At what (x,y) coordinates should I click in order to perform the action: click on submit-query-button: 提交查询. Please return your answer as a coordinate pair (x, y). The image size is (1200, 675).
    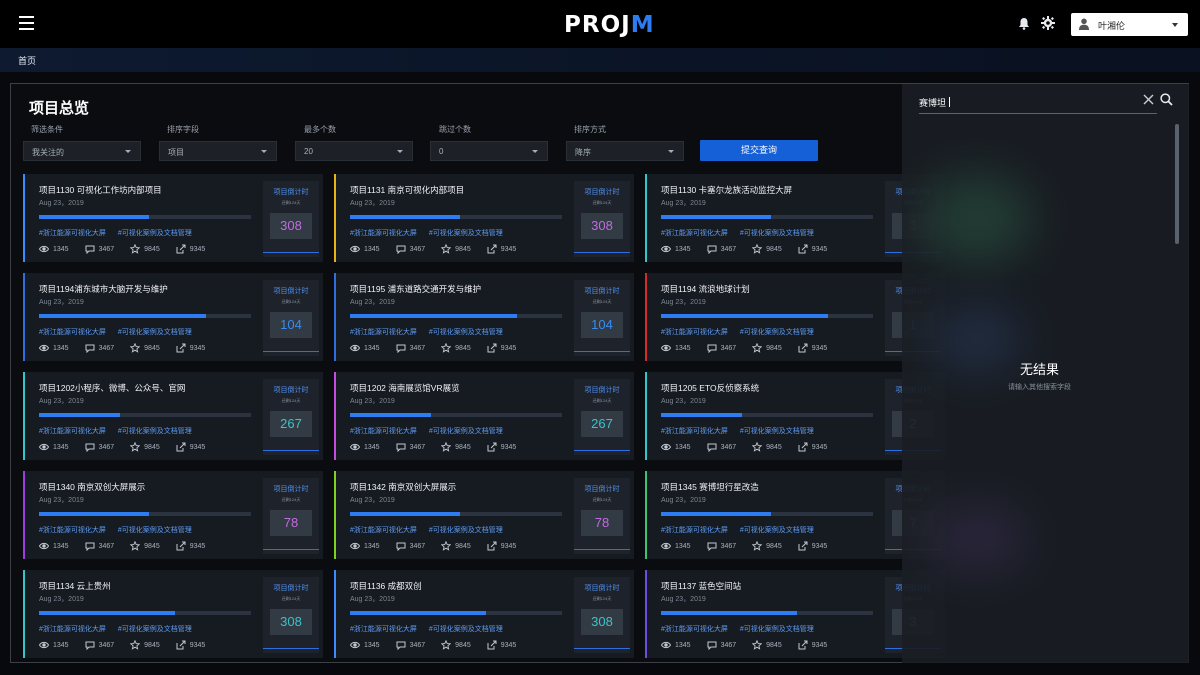
    Looking at the image, I should click on (759, 150).